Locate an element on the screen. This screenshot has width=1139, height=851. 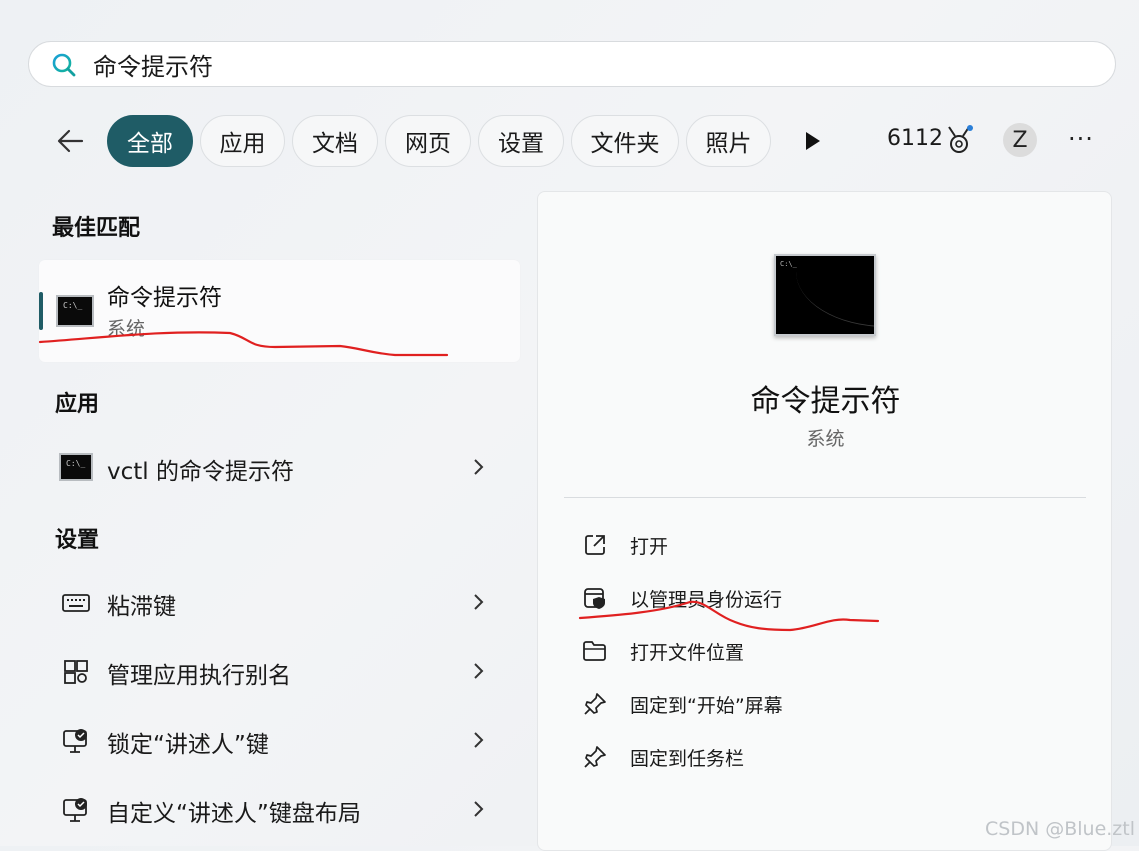
action-label: 固定到任务栏 is located at coordinates (687, 759).